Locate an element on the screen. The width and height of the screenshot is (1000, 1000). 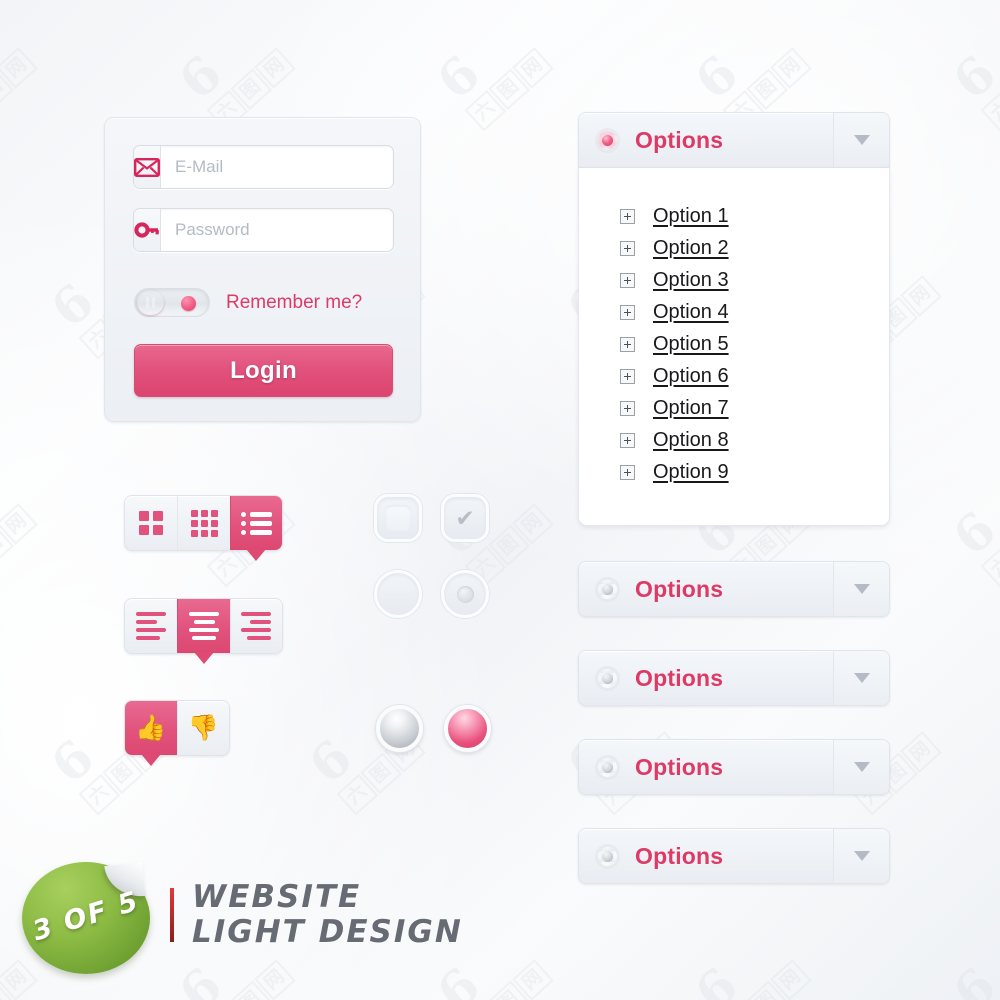
thumbs-up-button: 👍 is located at coordinates (151, 733).